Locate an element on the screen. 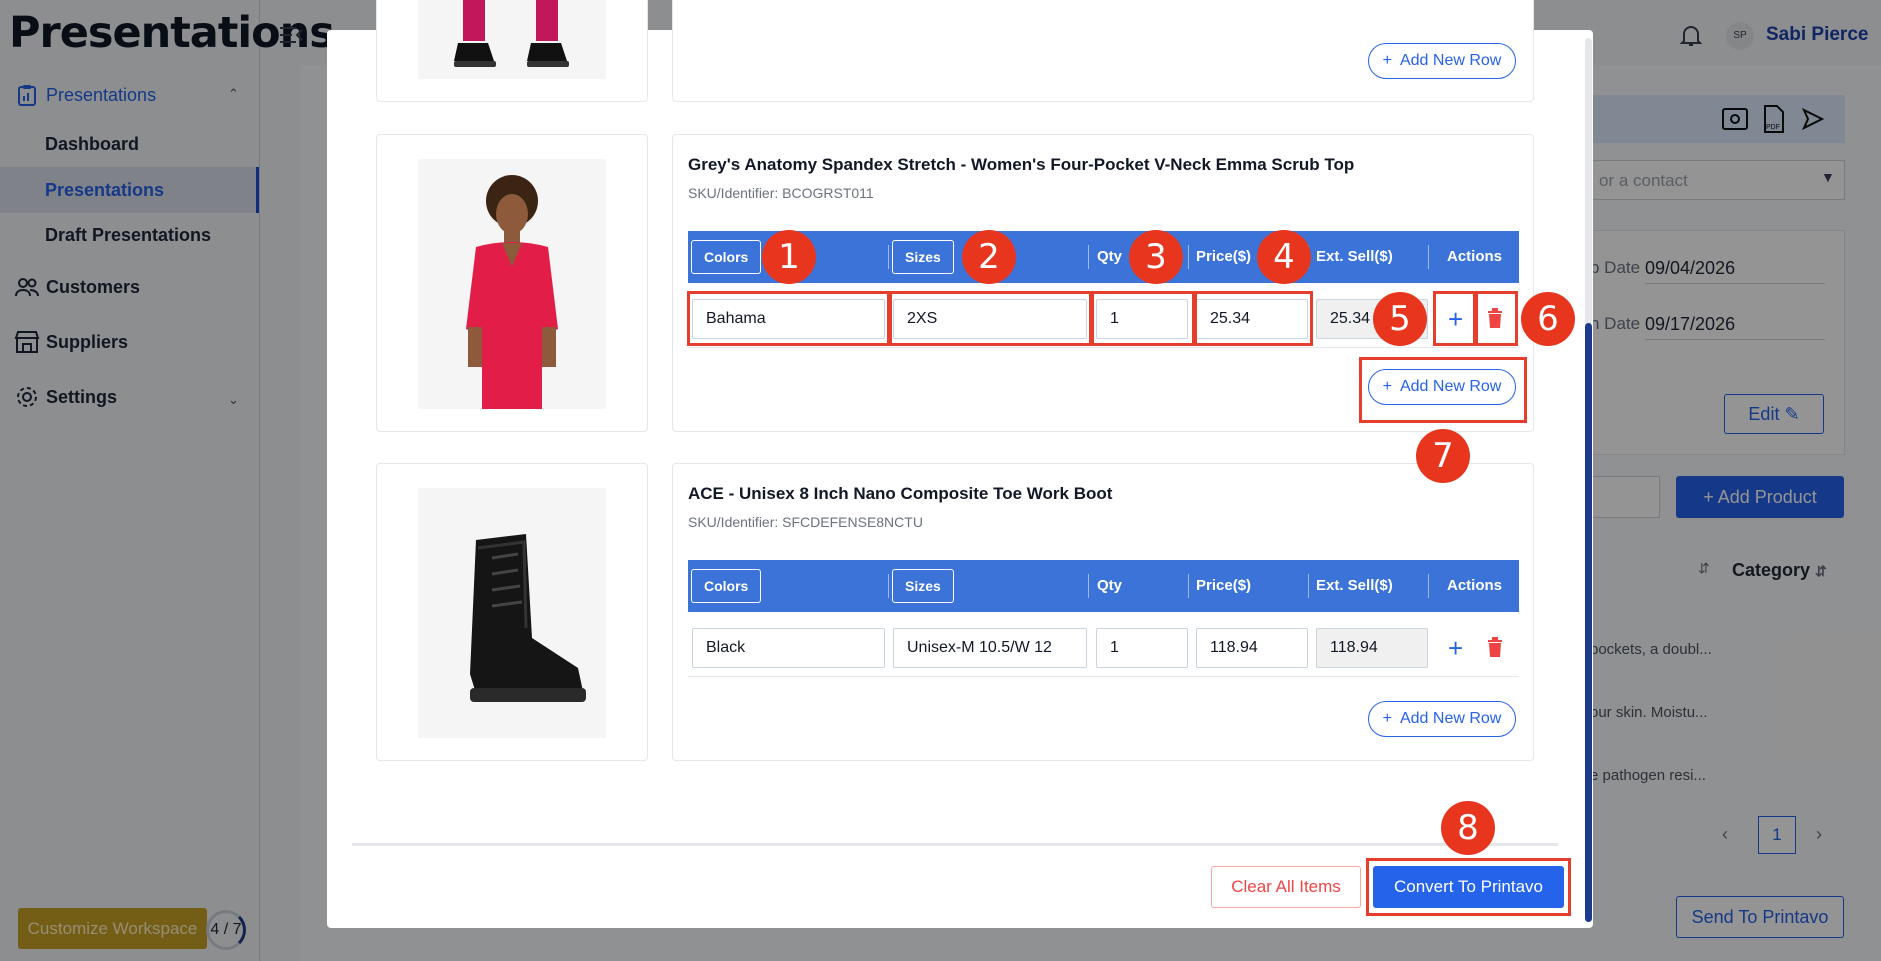 The image size is (1881, 961). annotation-badge-5: 5 is located at coordinates (1400, 319).